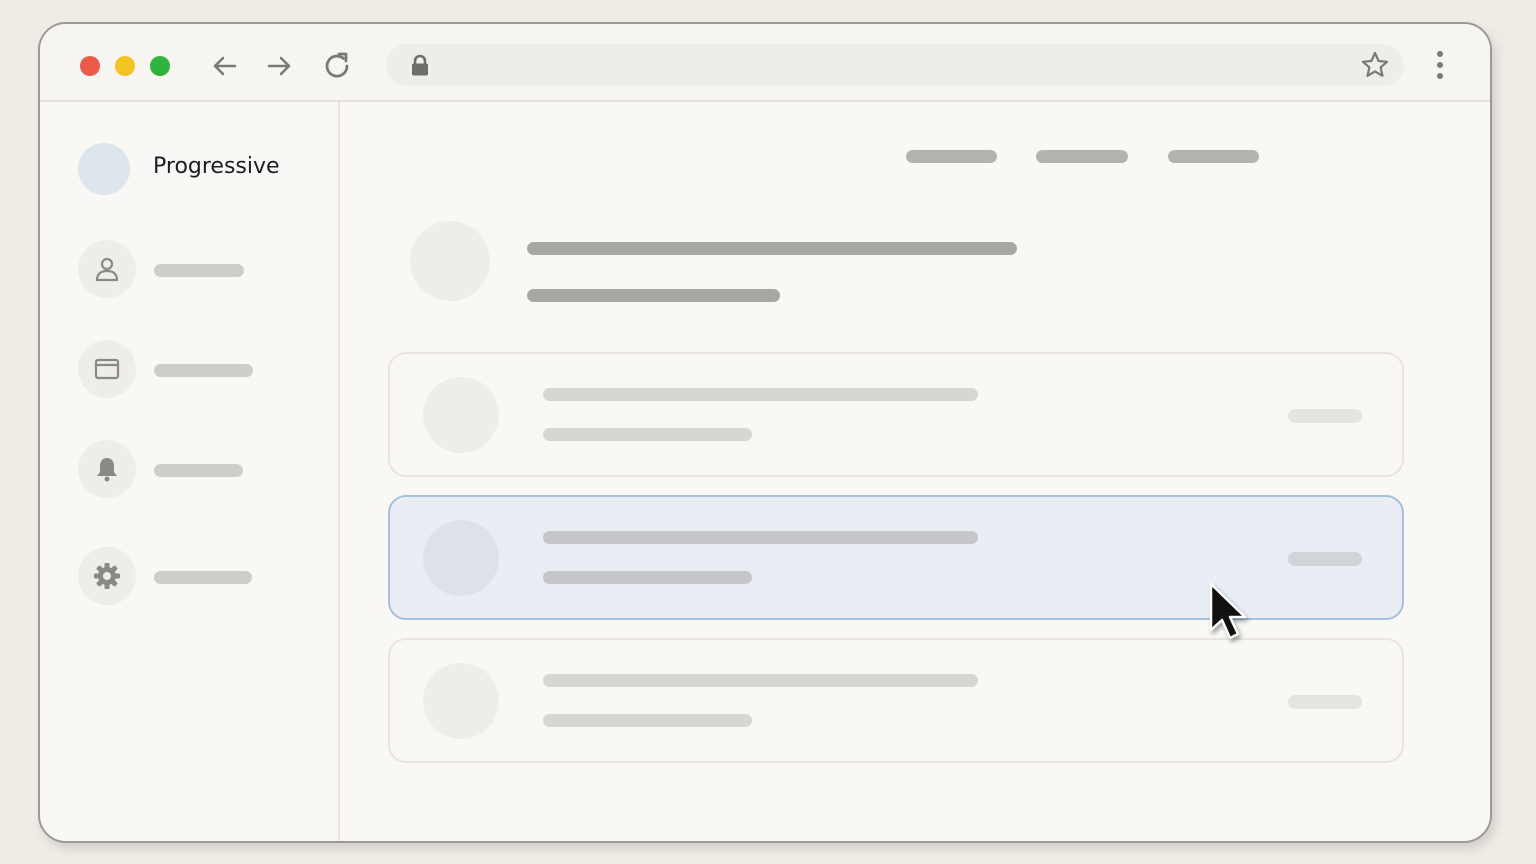 Image resolution: width=1536 pixels, height=864 pixels. I want to click on close-window-button, so click(90, 66).